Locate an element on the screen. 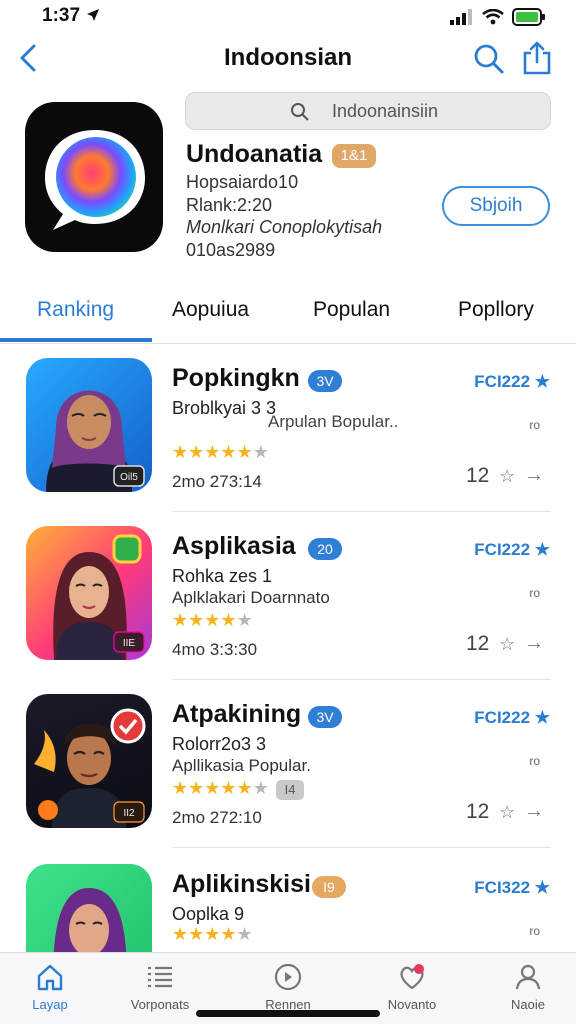  tab-bar-item-layap: Layap is located at coordinates (50, 986).